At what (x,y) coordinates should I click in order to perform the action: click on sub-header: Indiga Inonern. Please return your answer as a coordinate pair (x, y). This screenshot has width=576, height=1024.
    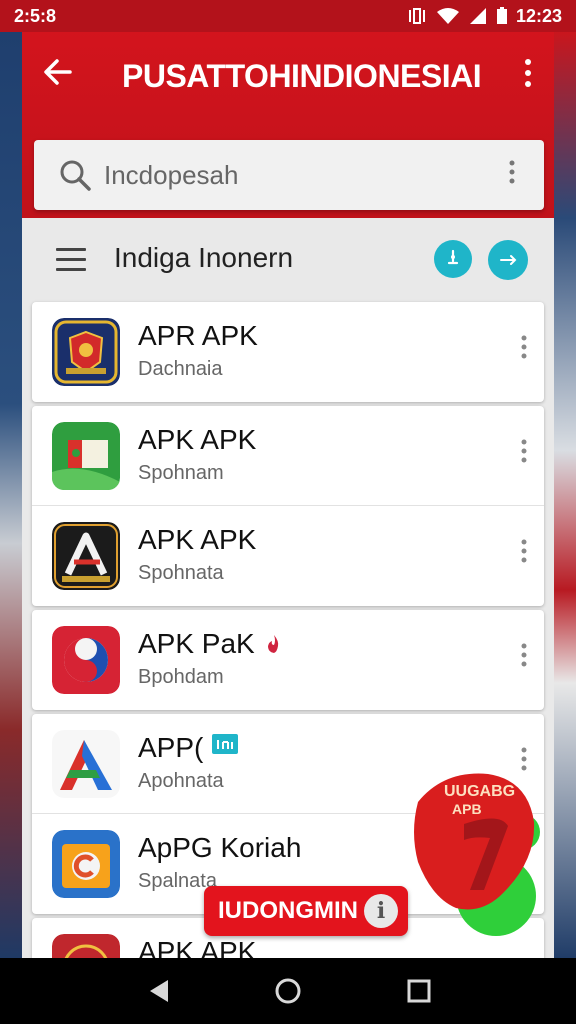
    Looking at the image, I should click on (288, 260).